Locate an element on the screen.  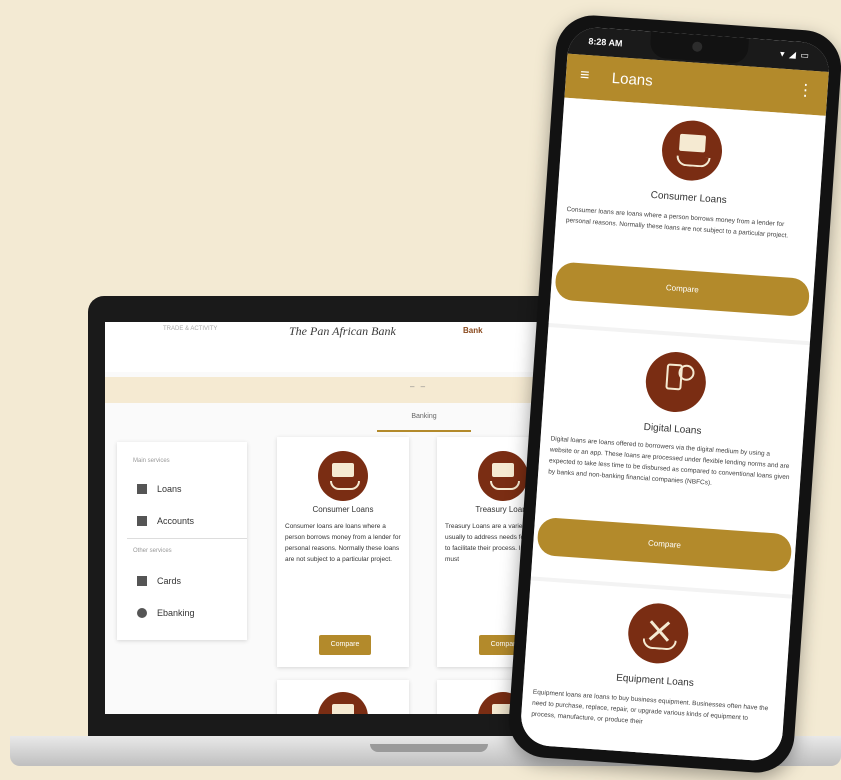
sidebar-item-accounts: Accounts is located at coordinates (165, 521).